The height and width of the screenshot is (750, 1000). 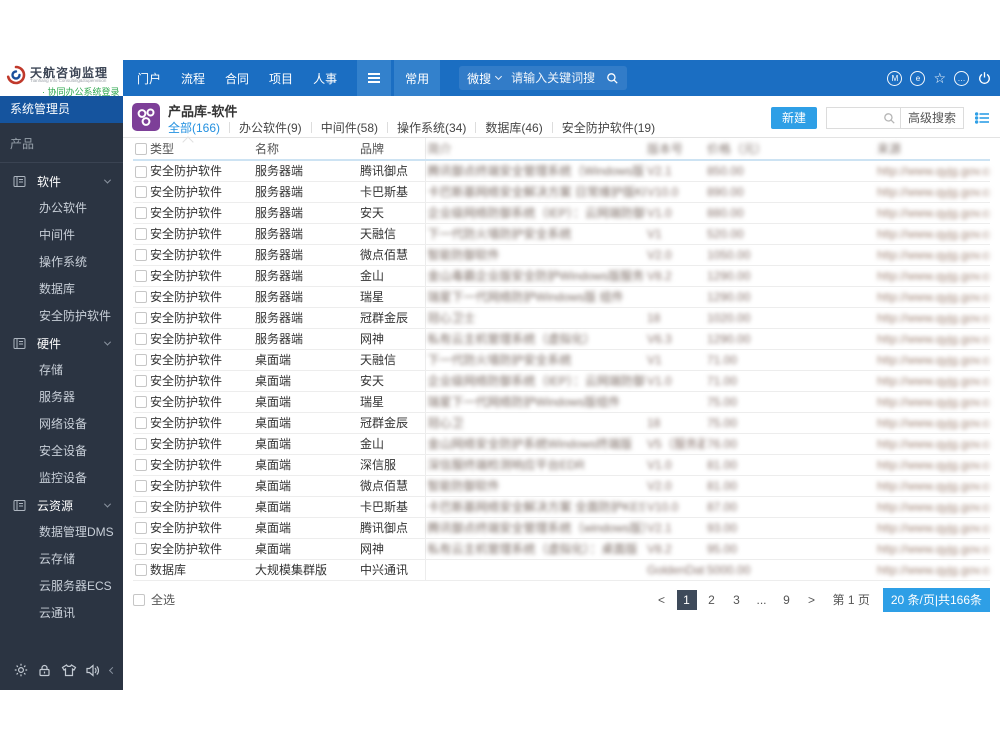 I want to click on prev-page-button: <, so click(x=662, y=600).